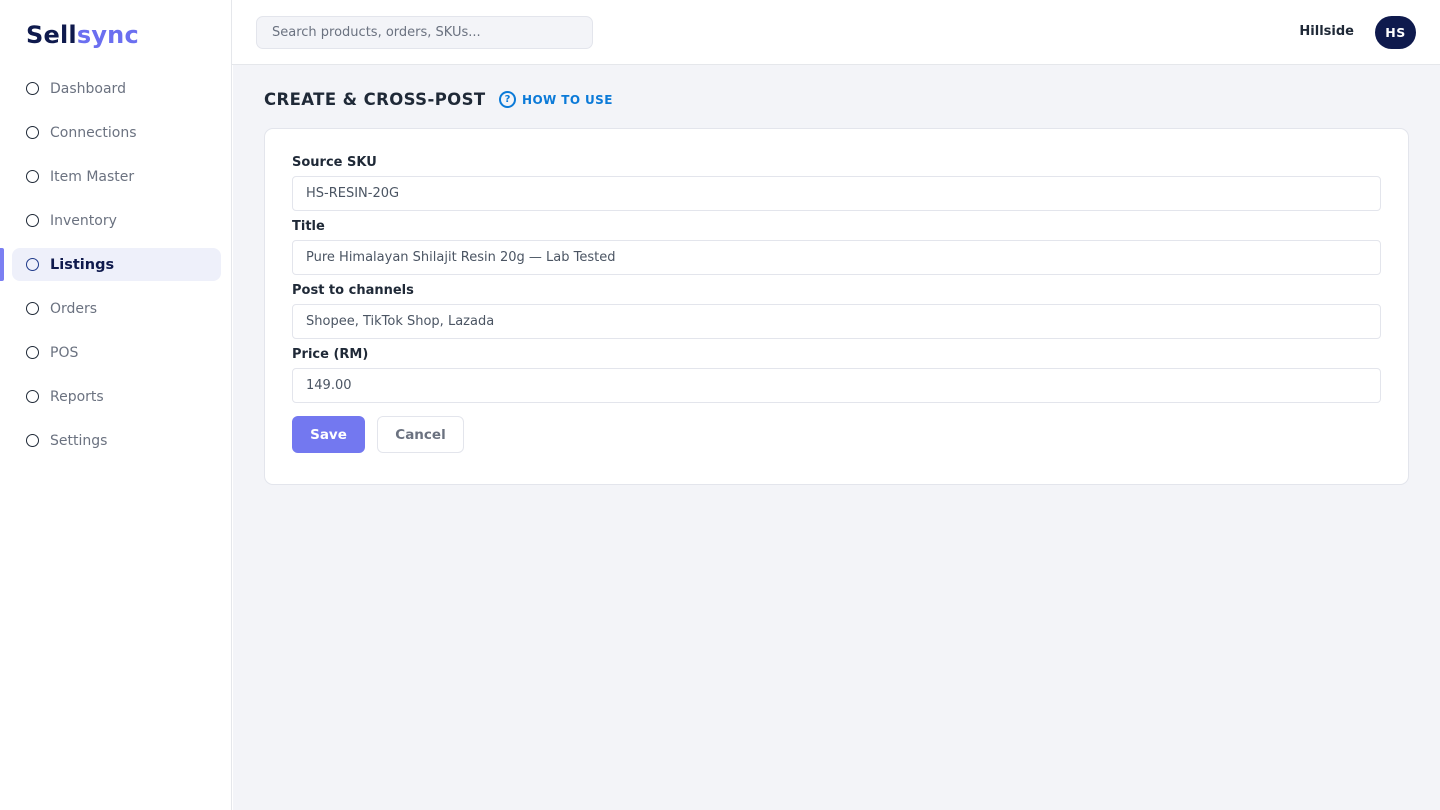  I want to click on sidebar-item-orders: Orders, so click(116, 308).